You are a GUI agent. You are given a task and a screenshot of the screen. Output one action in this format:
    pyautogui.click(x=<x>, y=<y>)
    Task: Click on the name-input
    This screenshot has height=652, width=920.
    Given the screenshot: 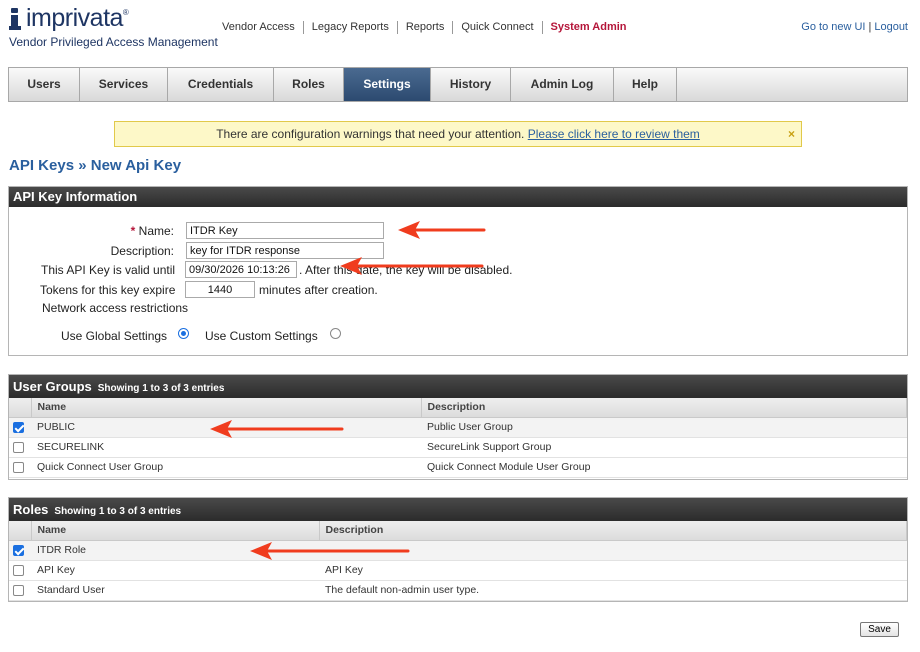 What is the action you would take?
    pyautogui.click(x=285, y=230)
    